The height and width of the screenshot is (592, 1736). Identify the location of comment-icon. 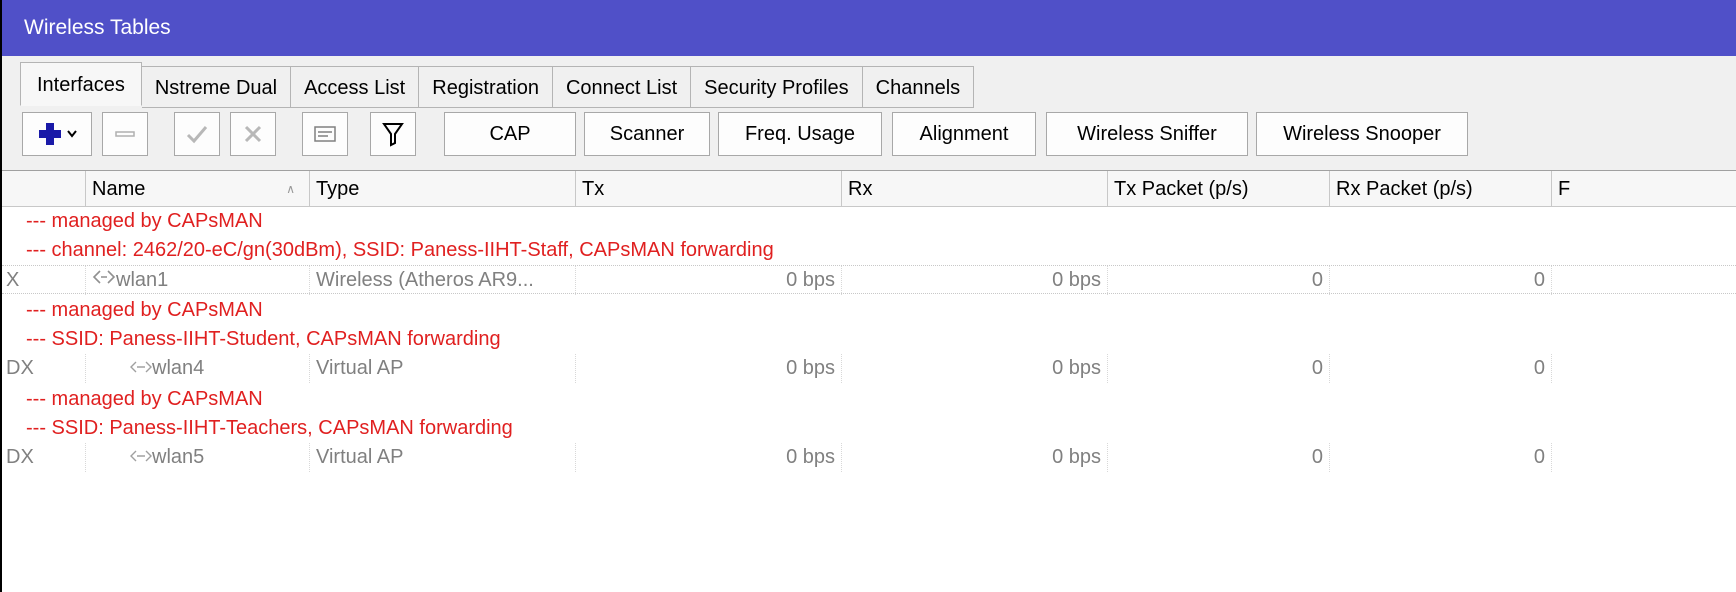
(325, 134).